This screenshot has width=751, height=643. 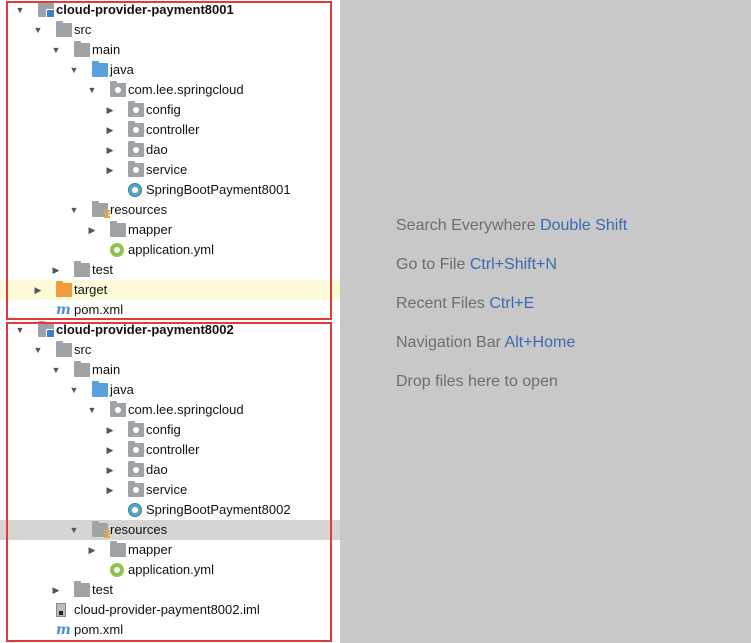 I want to click on hint-recent-files: Recent Files Ctrl+E, so click(x=465, y=303).